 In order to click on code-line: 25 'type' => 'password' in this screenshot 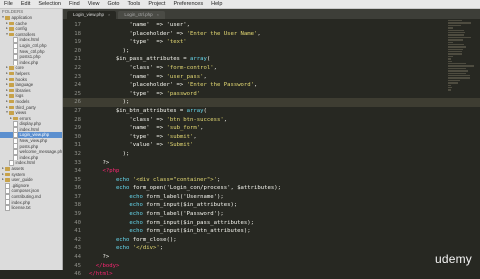, I will do `click(271, 94)`.